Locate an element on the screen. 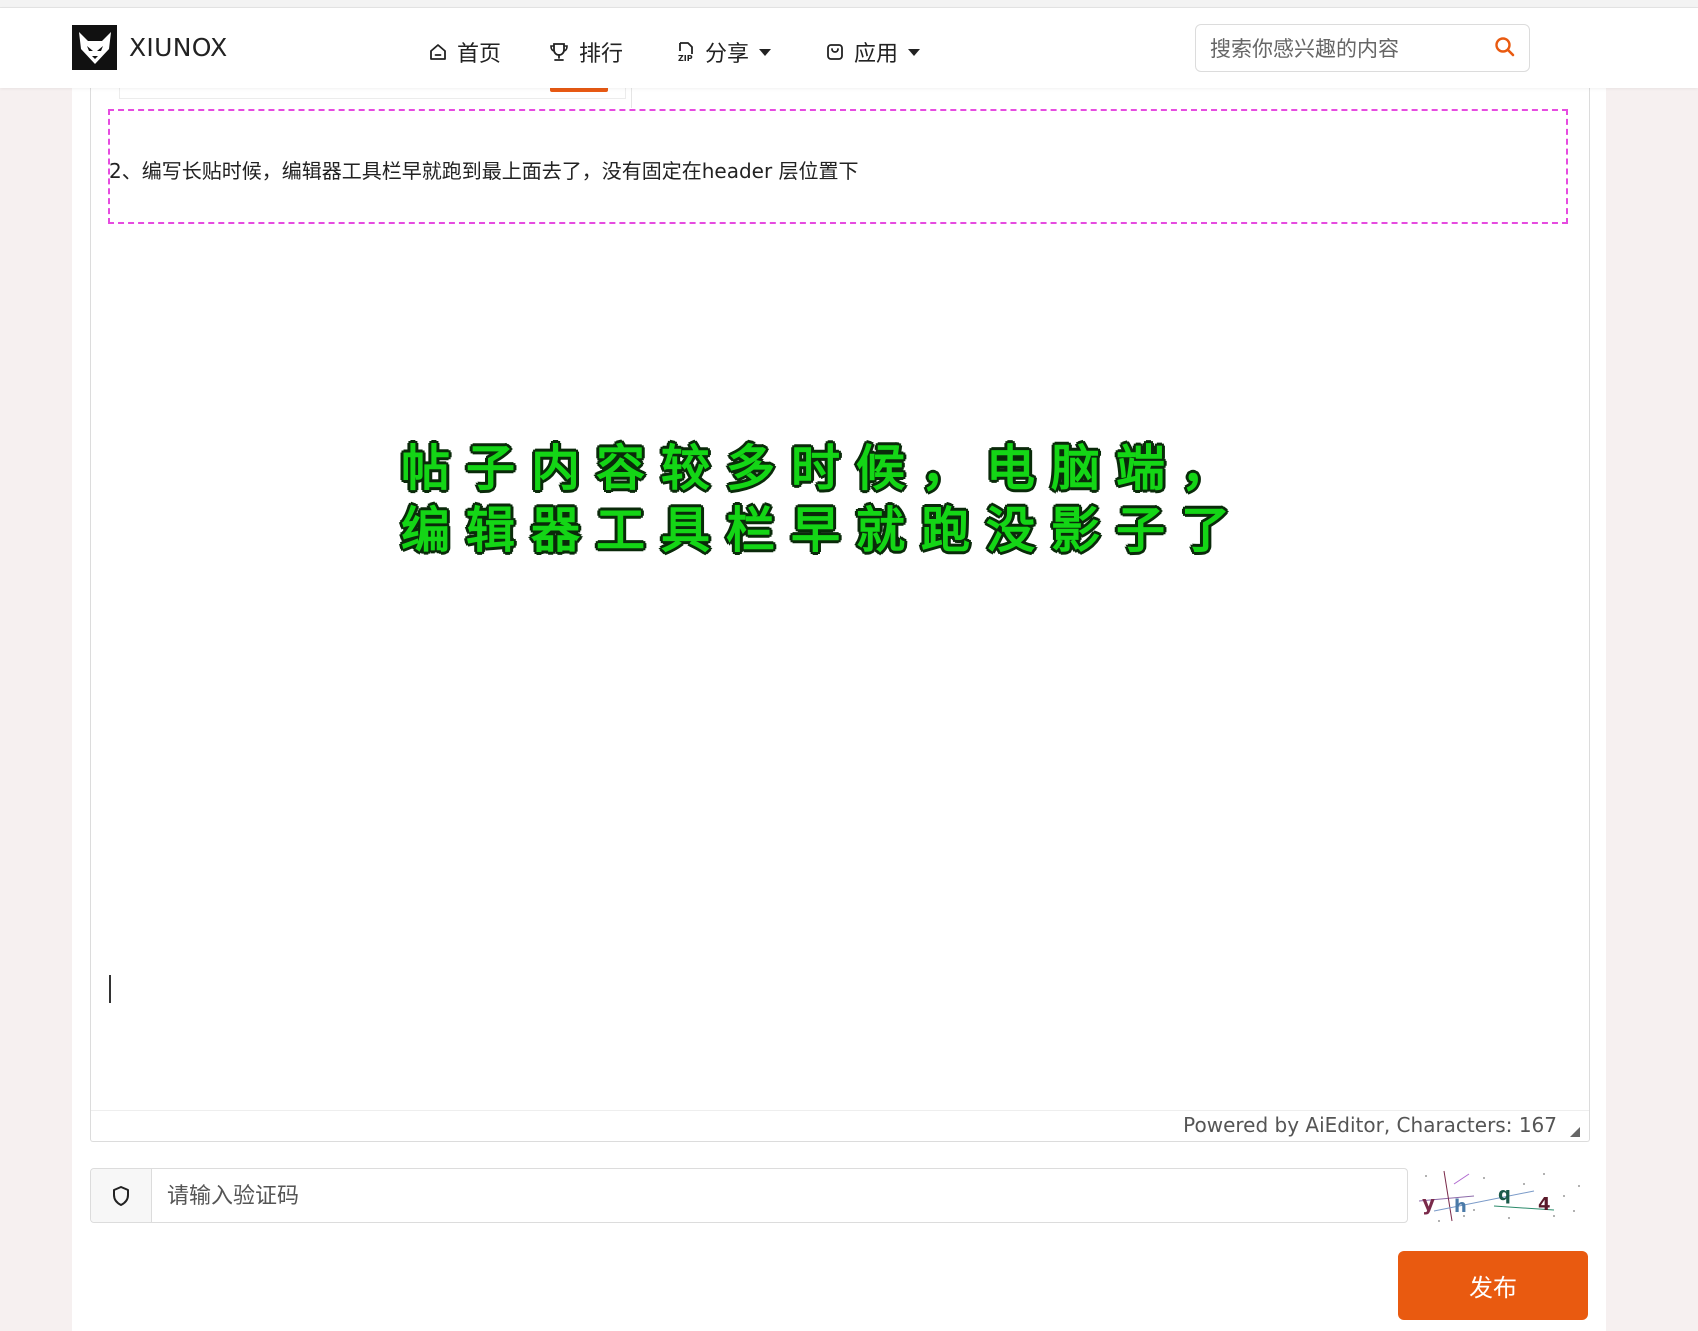  scrolled-toolbar-remnant is located at coordinates (372, 93).